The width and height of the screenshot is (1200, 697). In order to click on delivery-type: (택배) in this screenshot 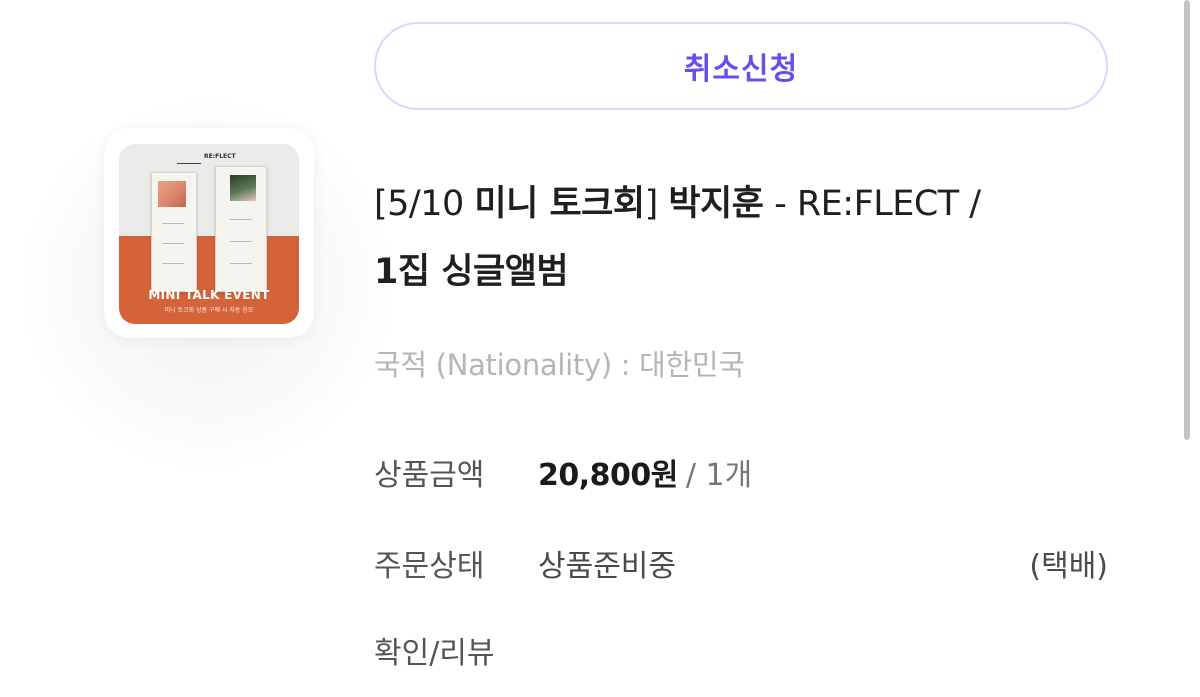, I will do `click(1068, 566)`.